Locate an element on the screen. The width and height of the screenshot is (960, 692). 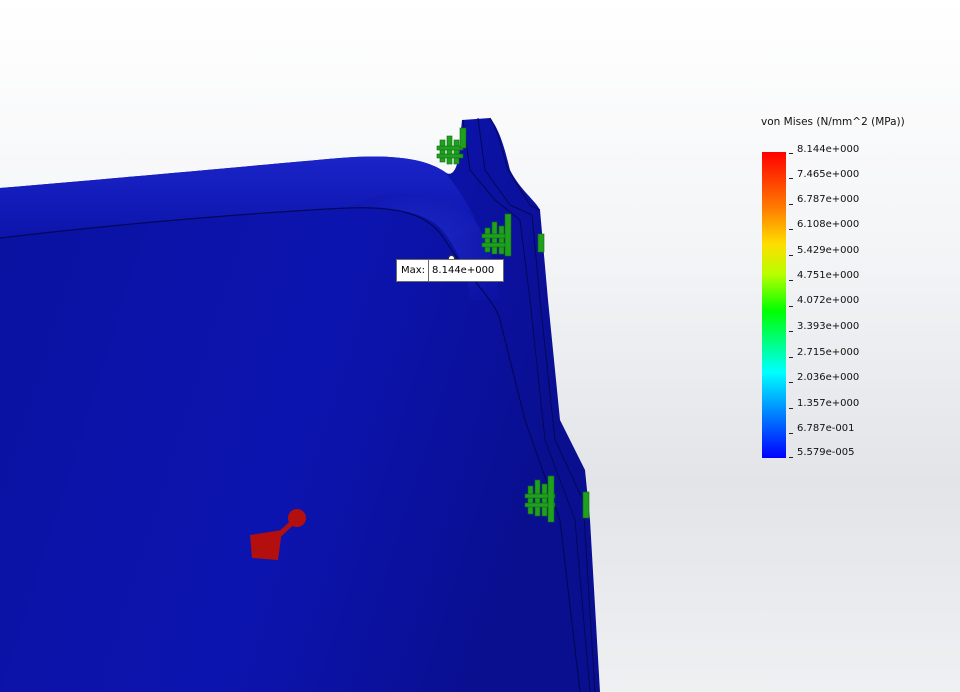
legend-label: 3.393e+000 is located at coordinates (828, 326).